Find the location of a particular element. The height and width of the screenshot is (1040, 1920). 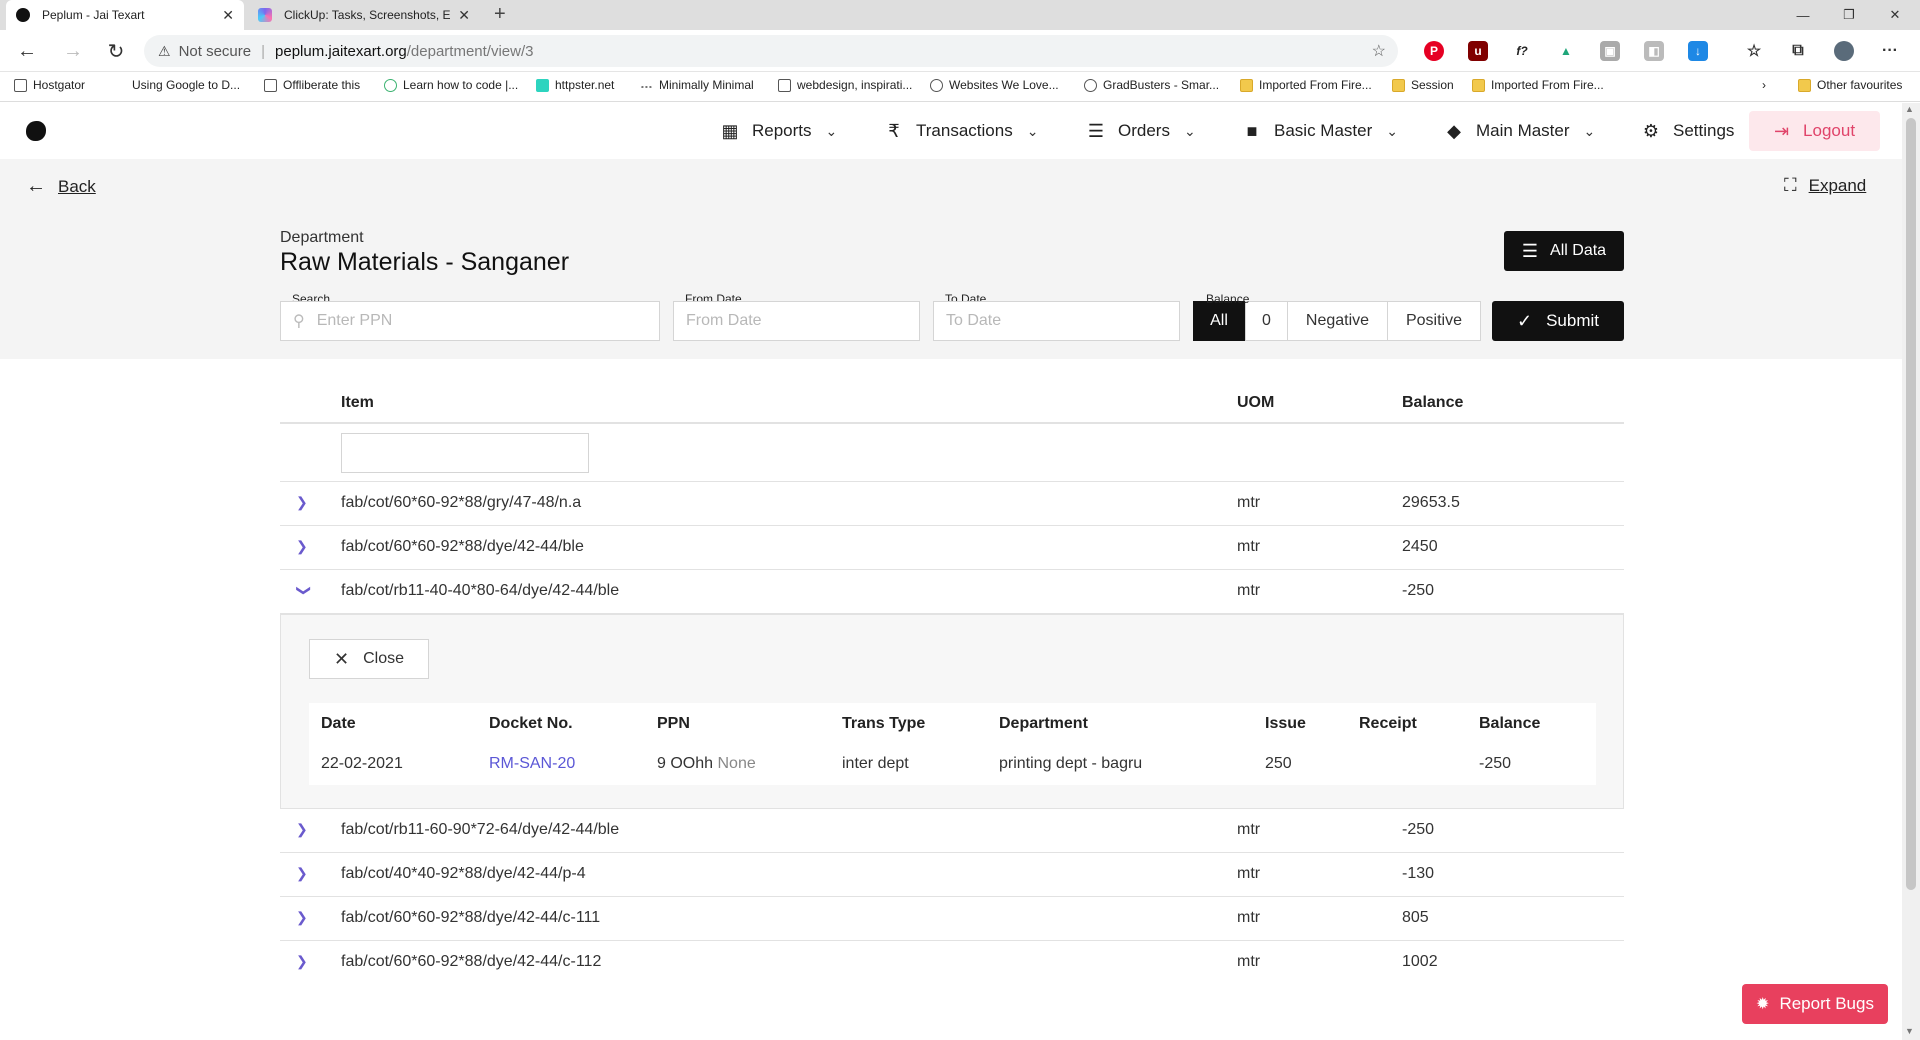

other-favourites-folder: Other favourites is located at coordinates (1850, 85).